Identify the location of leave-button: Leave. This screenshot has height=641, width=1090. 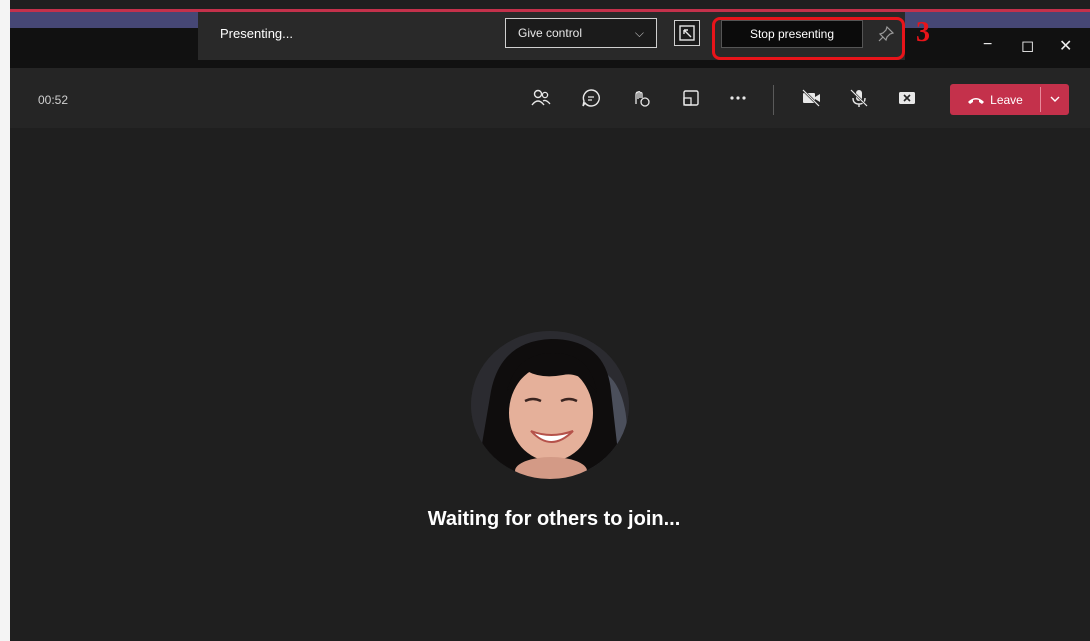
(995, 99).